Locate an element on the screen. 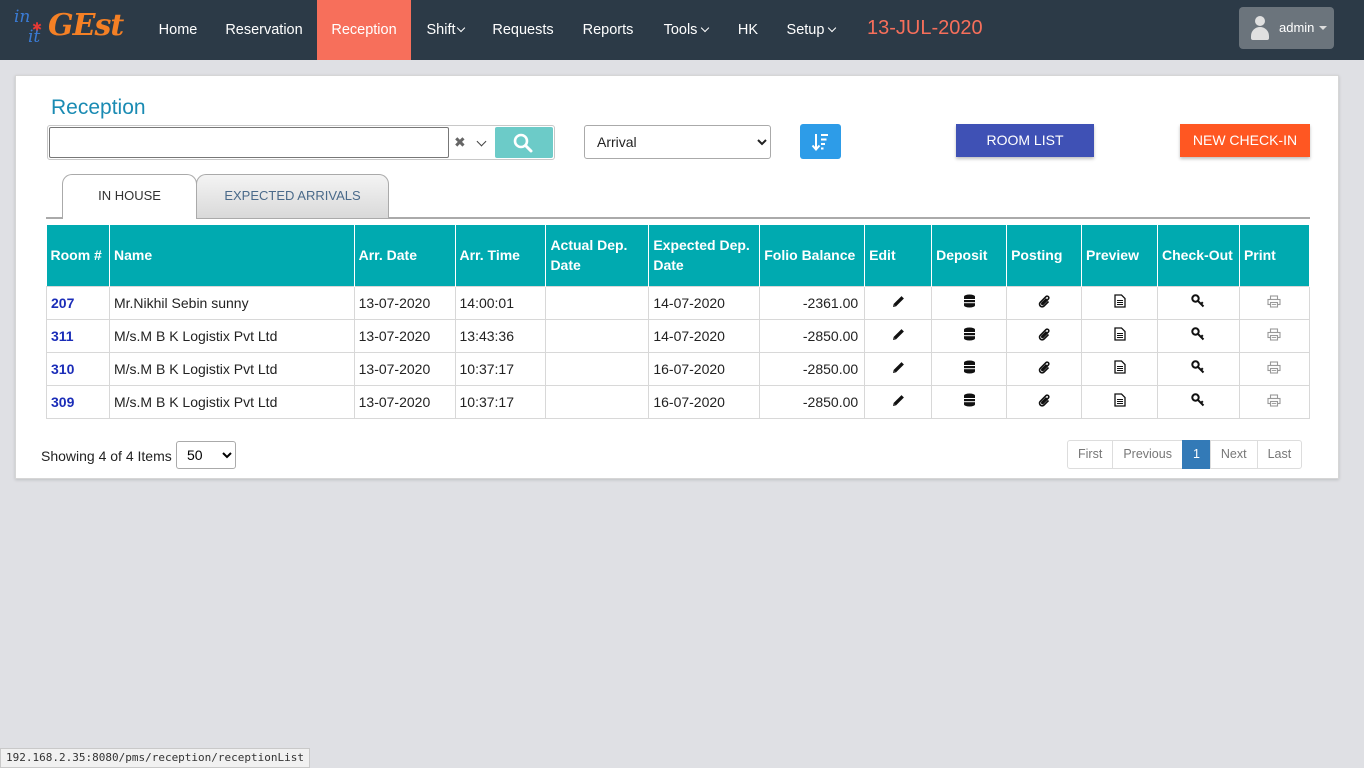  nav-item-setup: Setup is located at coordinates (811, 30).